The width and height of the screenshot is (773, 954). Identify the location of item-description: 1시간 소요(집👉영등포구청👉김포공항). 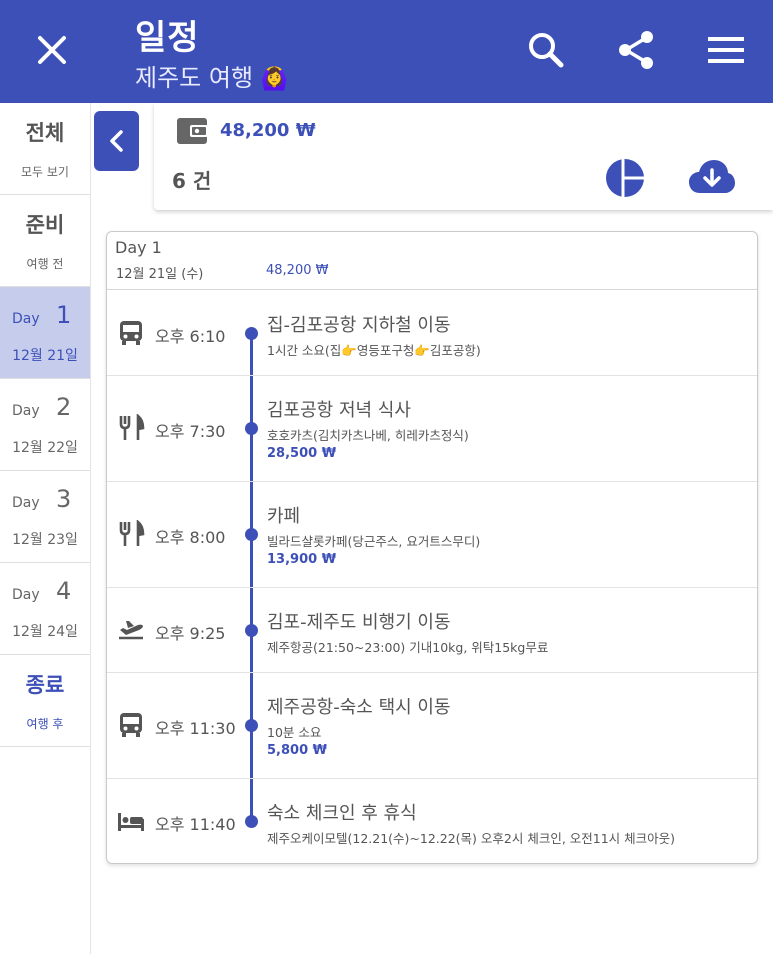
(374, 350).